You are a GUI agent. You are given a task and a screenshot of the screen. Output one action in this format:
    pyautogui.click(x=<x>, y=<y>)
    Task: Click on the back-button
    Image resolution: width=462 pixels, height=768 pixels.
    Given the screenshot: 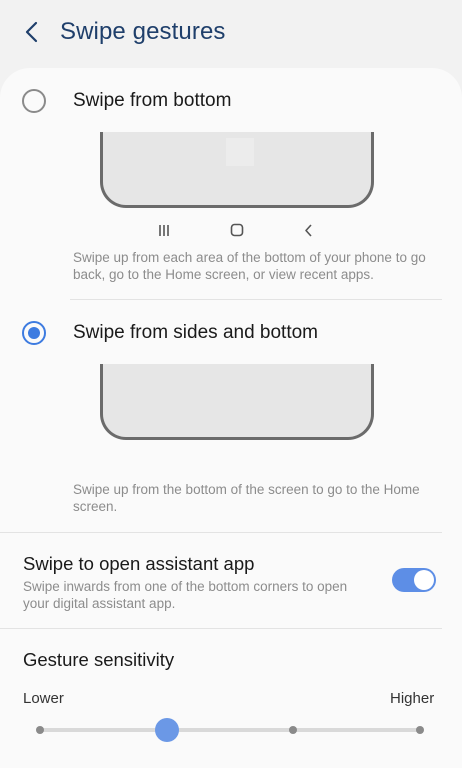 What is the action you would take?
    pyautogui.click(x=32, y=32)
    